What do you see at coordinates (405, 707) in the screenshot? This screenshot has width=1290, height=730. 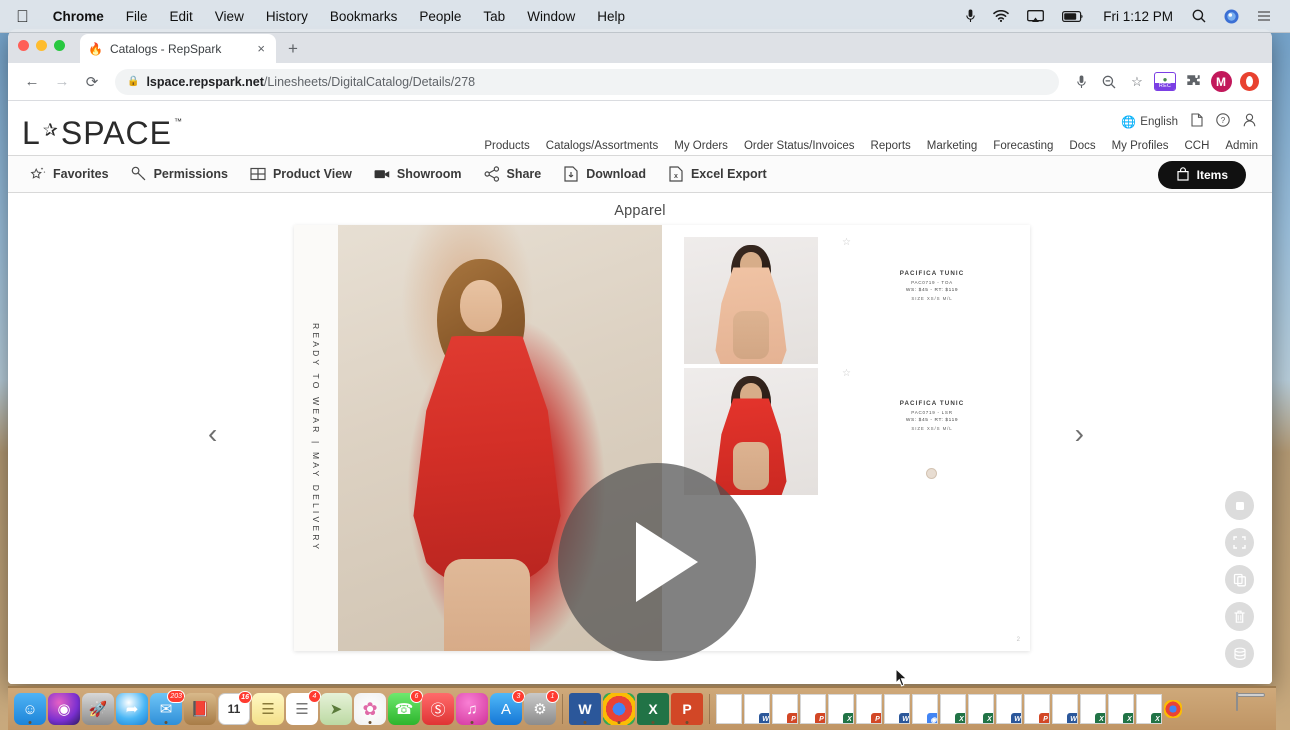 I see `dock-app-messages: ☎ 6` at bounding box center [405, 707].